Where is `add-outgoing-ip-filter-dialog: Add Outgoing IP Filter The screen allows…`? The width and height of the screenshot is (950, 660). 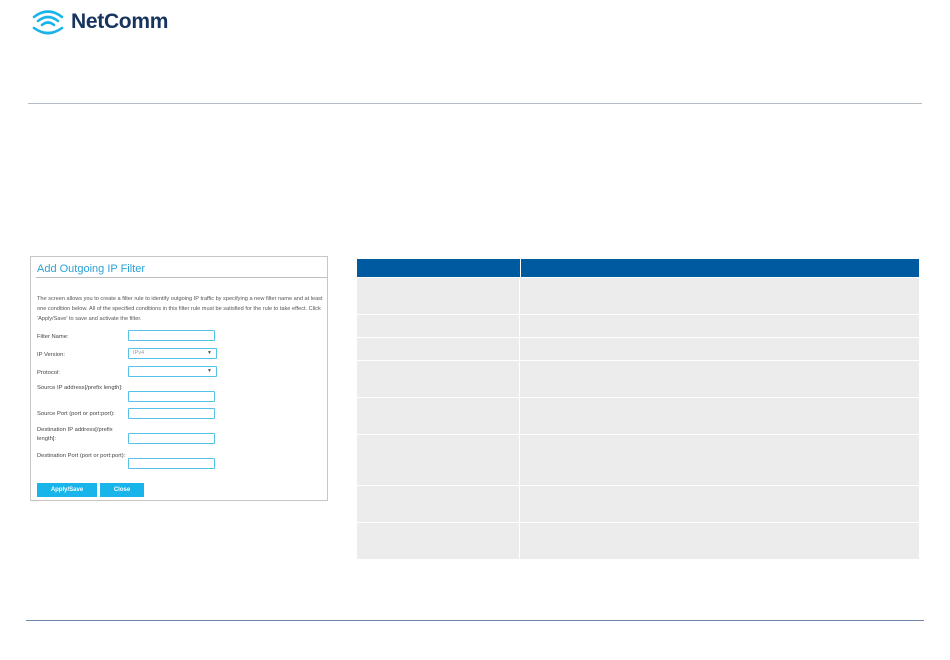
add-outgoing-ip-filter-dialog: Add Outgoing IP Filter The screen allows… is located at coordinates (179, 378).